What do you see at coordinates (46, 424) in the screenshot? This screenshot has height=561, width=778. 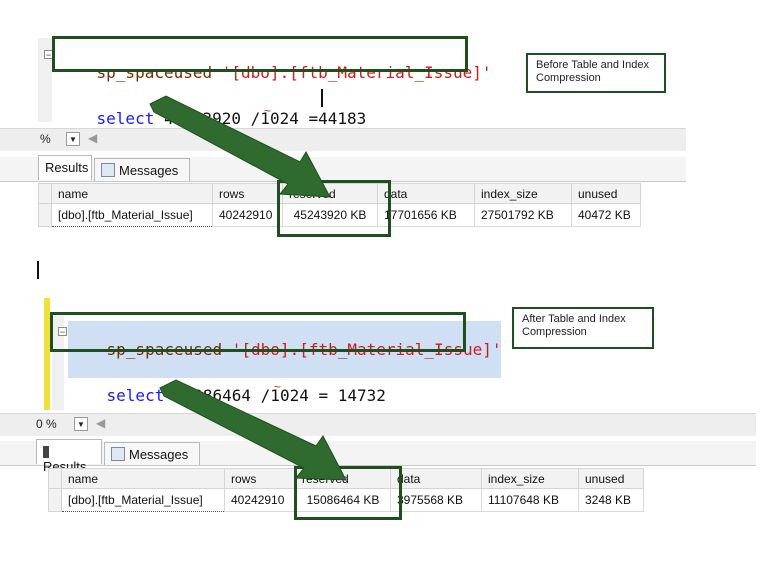 I see `zoom-level: 0 %` at bounding box center [46, 424].